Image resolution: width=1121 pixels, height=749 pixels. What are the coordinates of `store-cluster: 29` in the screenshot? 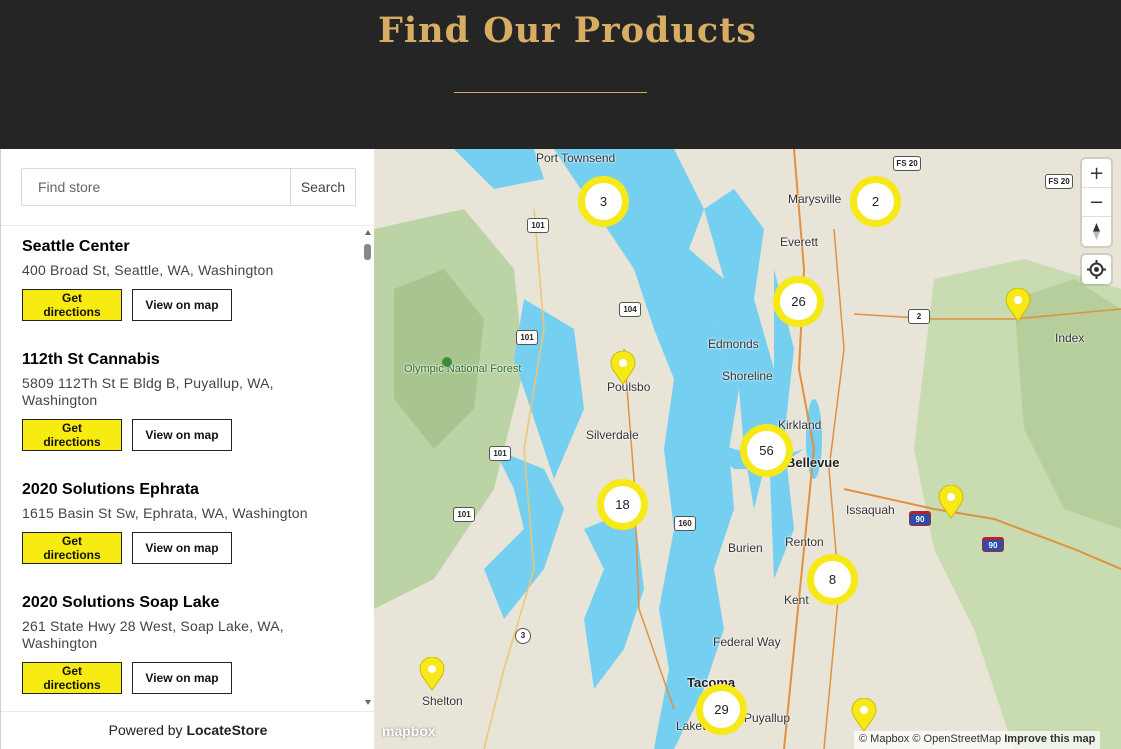 It's located at (721, 709).